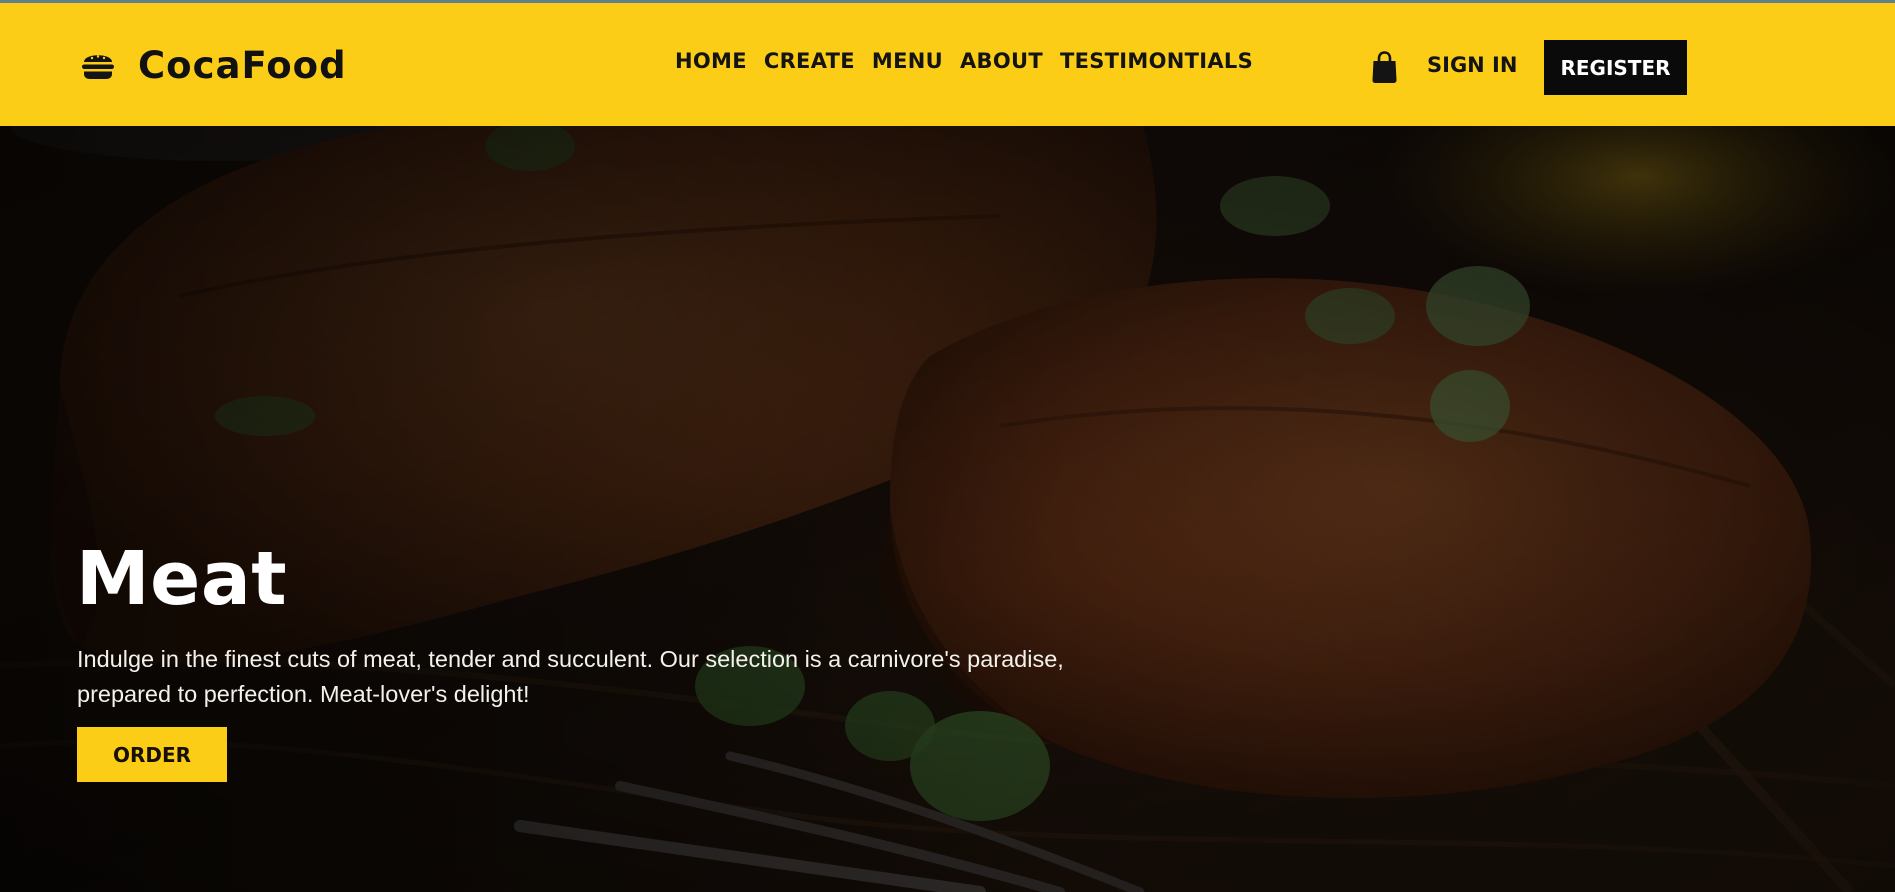 Image resolution: width=1895 pixels, height=892 pixels. What do you see at coordinates (182, 579) in the screenshot?
I see `hero-title: Meat` at bounding box center [182, 579].